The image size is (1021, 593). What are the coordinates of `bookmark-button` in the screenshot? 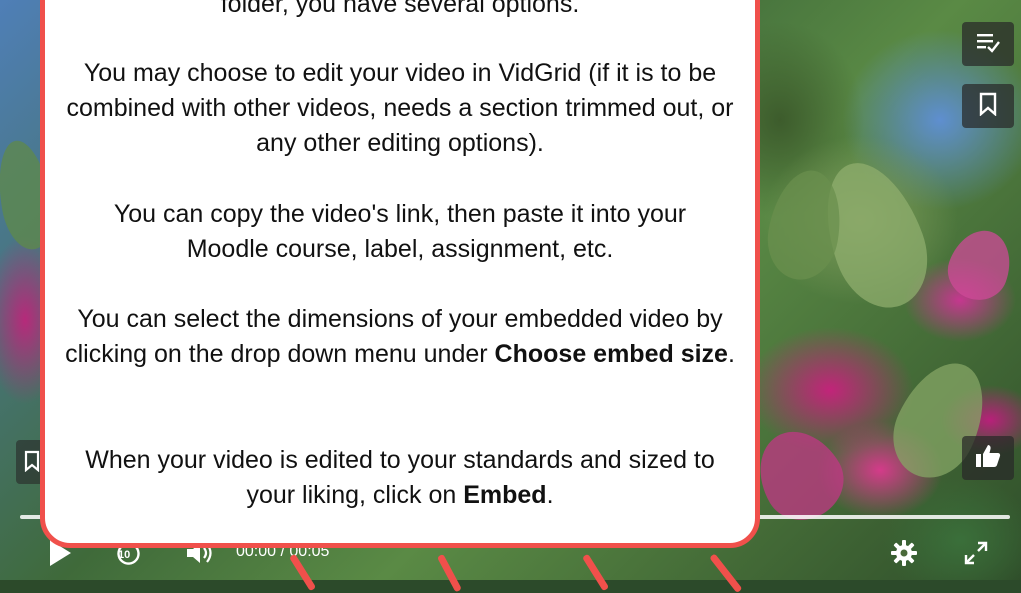 It's located at (988, 106).